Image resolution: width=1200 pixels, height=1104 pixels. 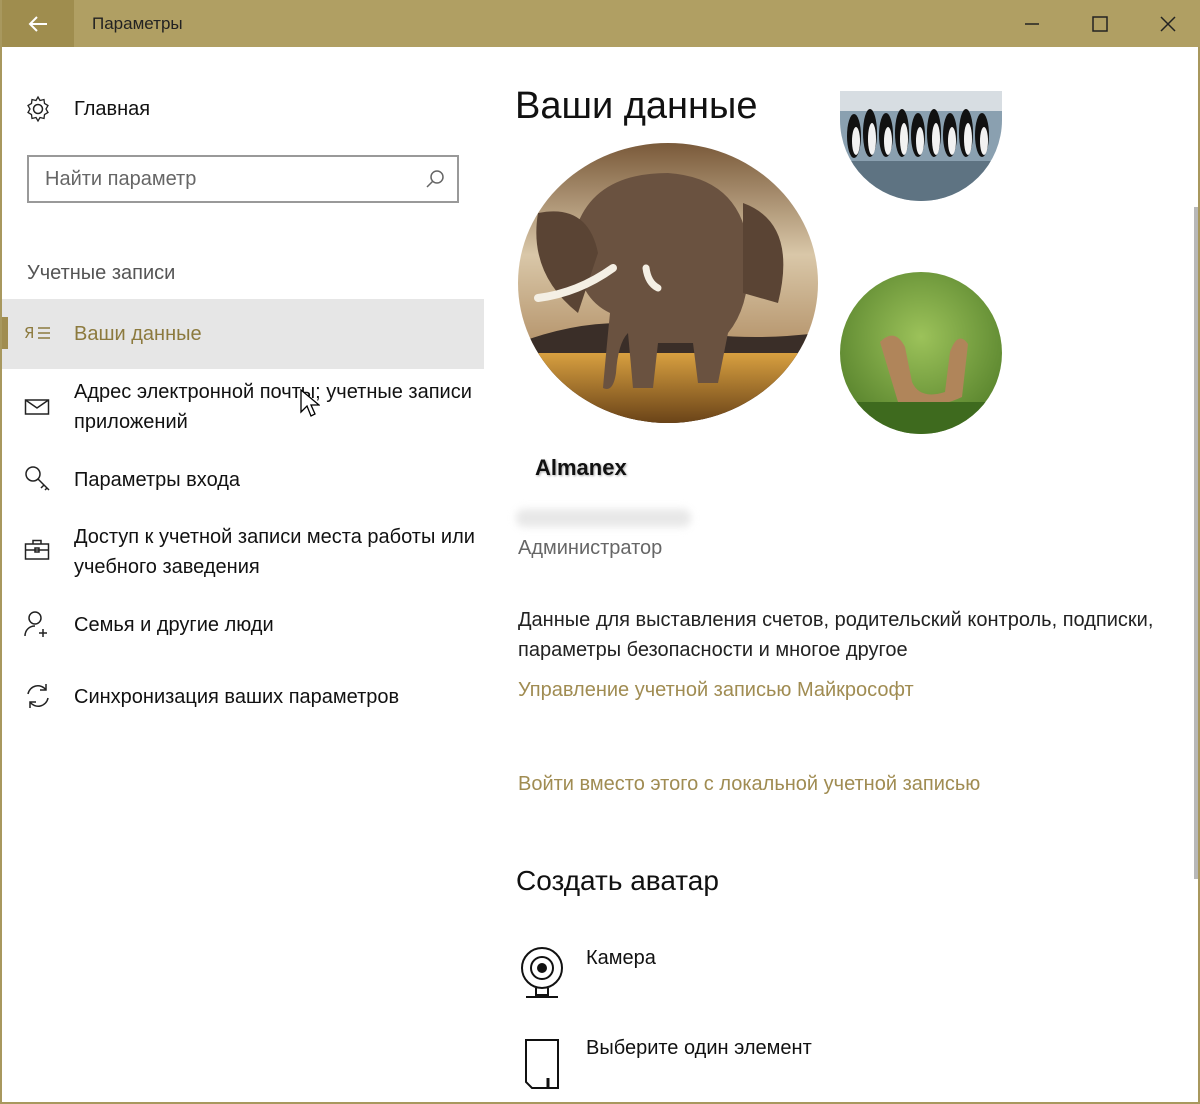 I want to click on home-nav-item: Главная, so click(x=87, y=109).